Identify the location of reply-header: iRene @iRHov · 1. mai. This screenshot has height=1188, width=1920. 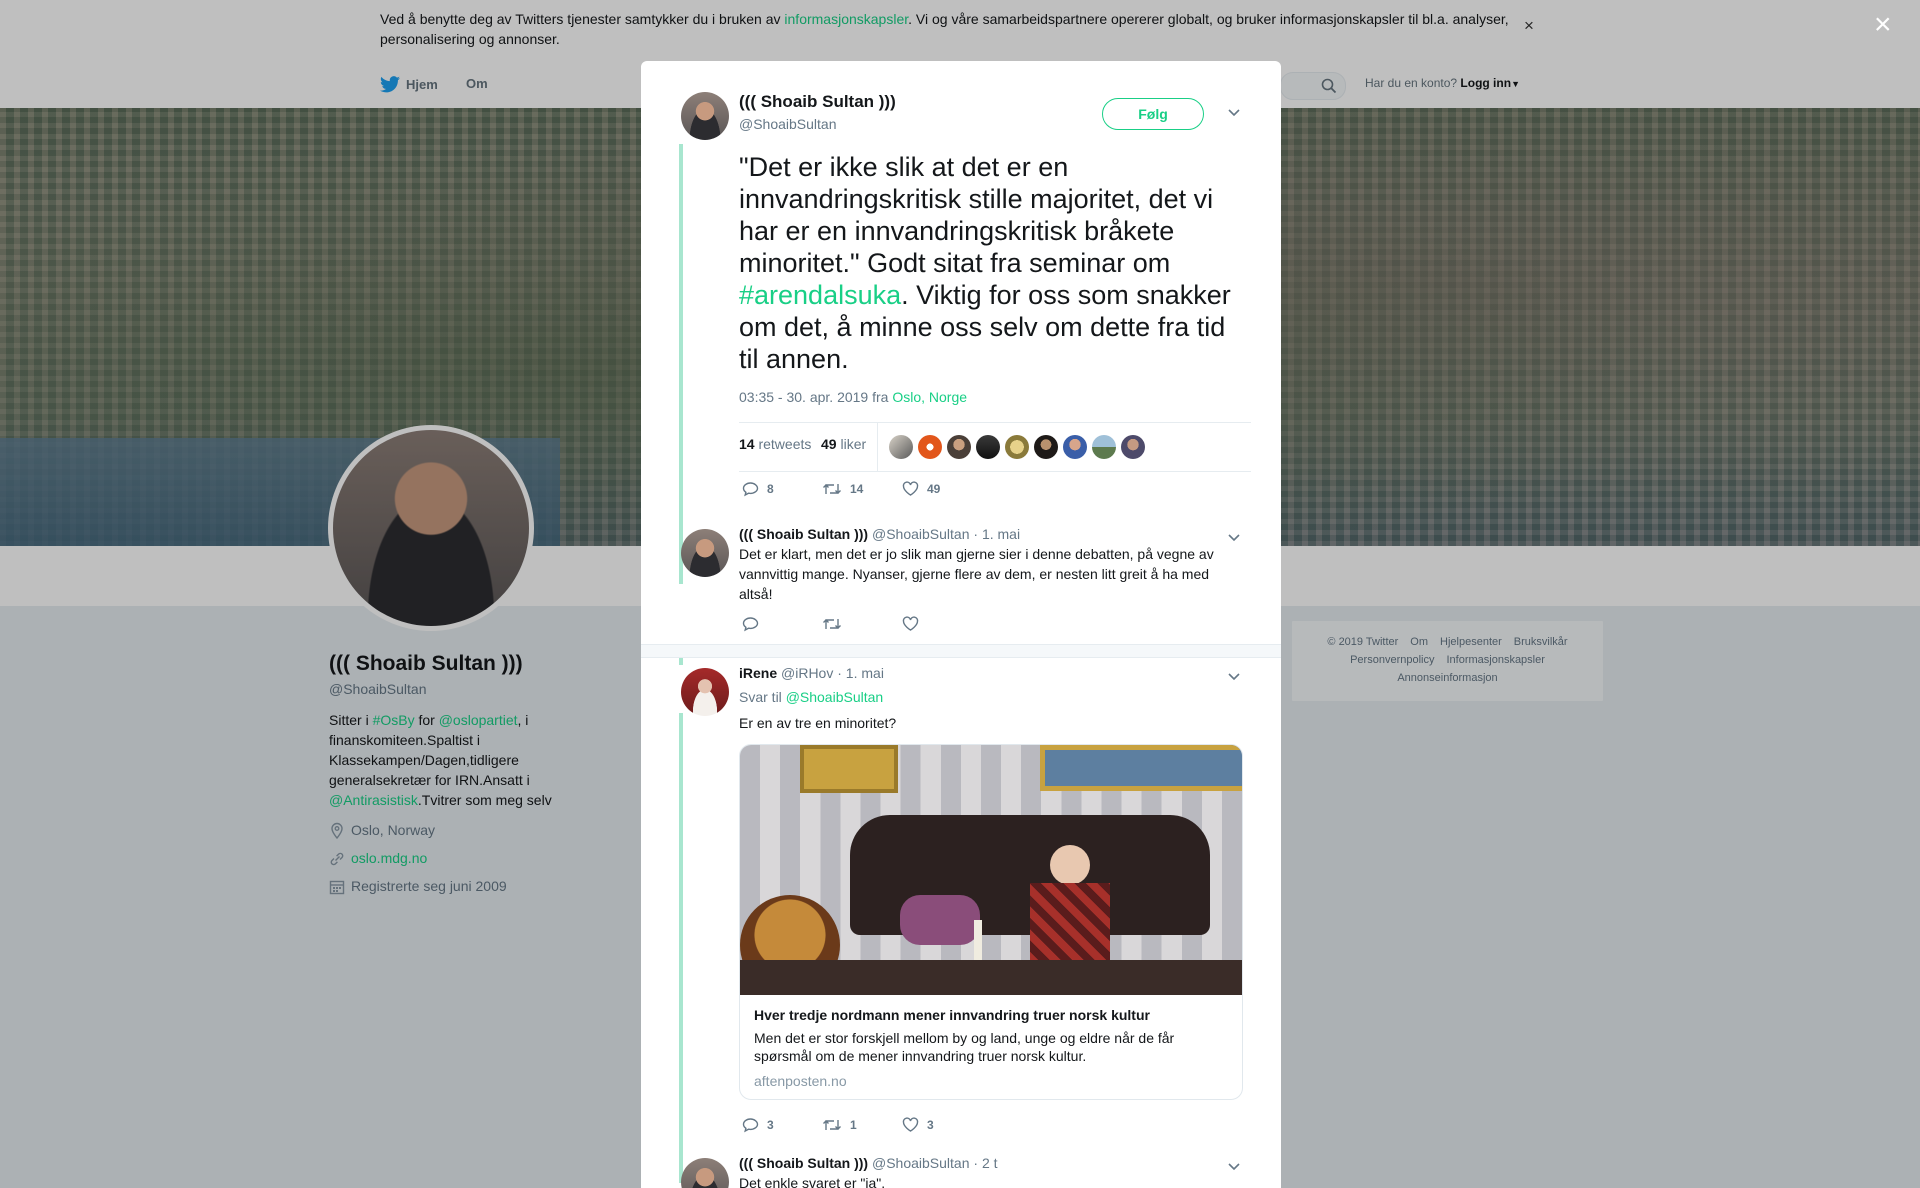
(811, 673).